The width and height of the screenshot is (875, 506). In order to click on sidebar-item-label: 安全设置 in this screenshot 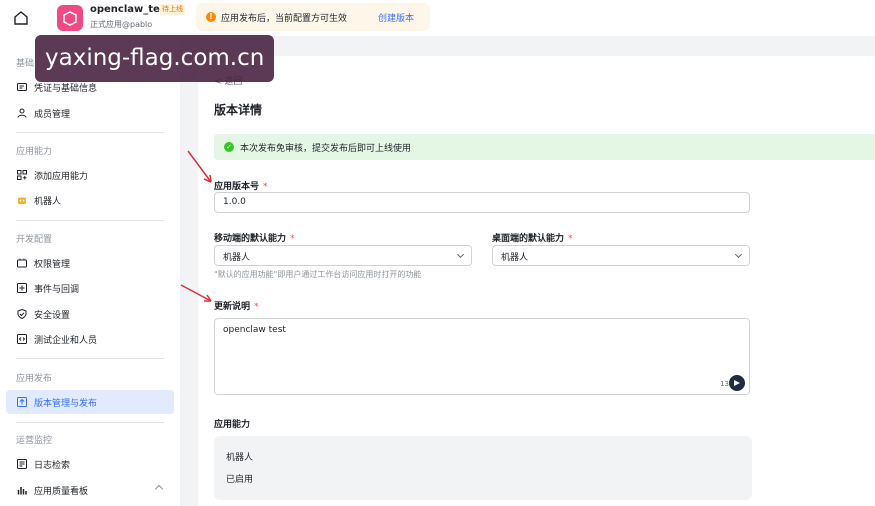, I will do `click(52, 316)`.